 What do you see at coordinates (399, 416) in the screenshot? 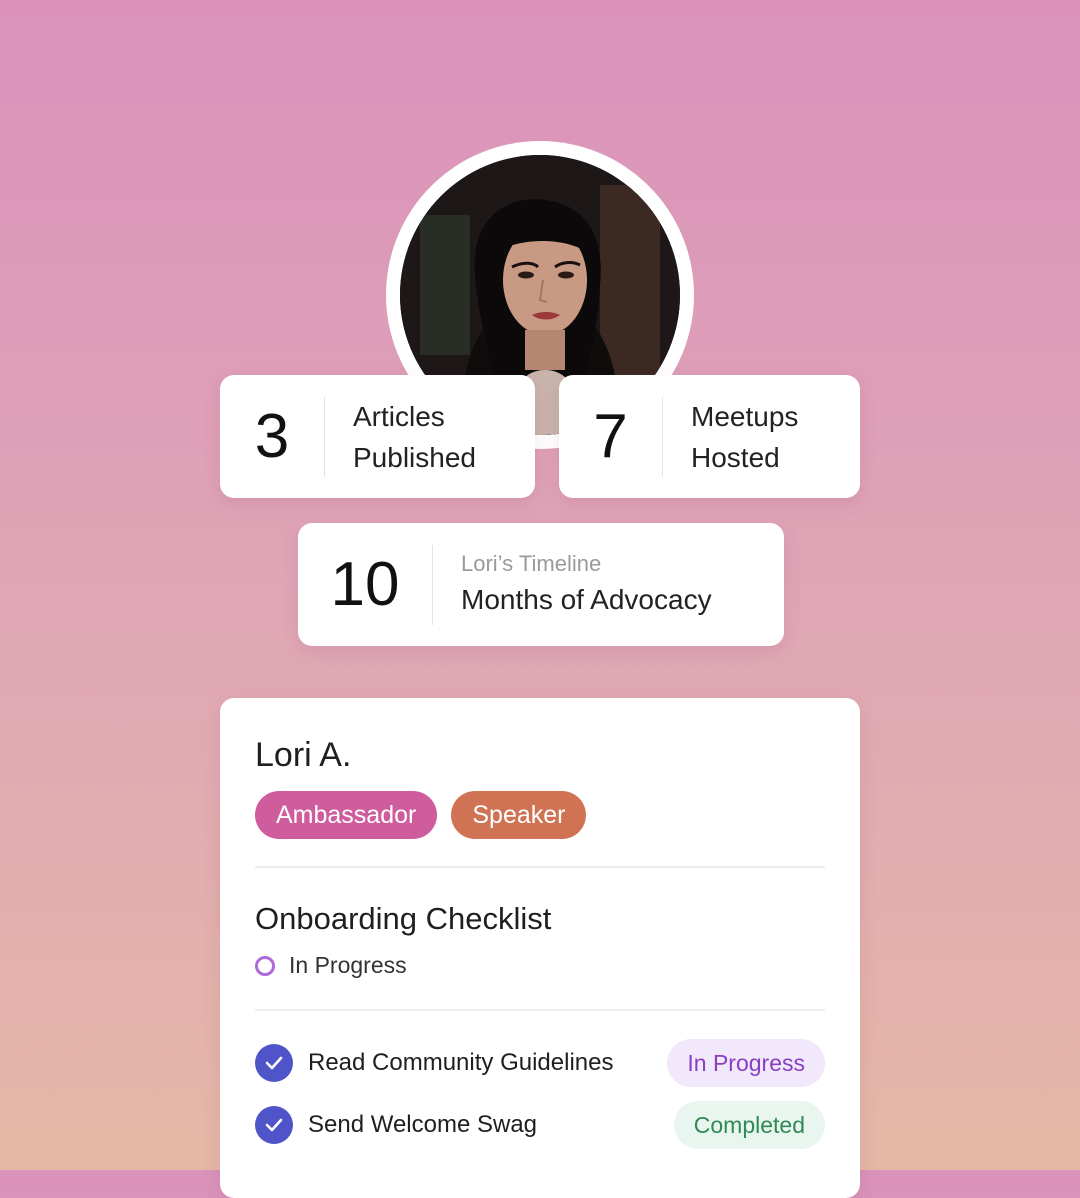
I see `stat-label-line: Articles` at bounding box center [399, 416].